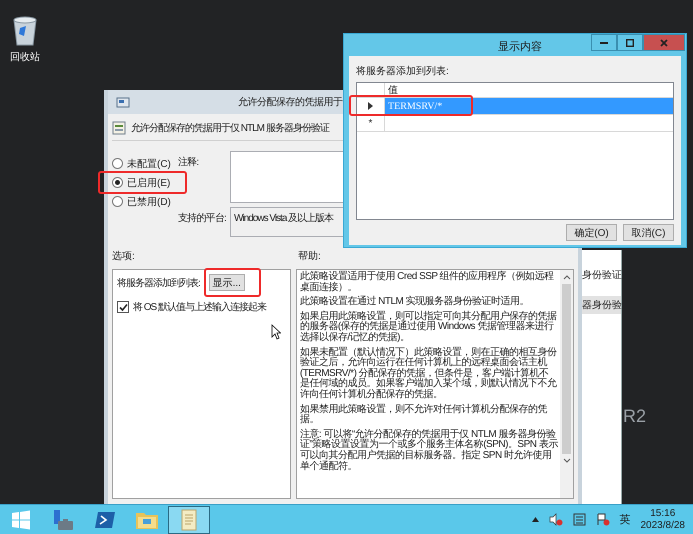 This screenshot has height=534, width=693. I want to click on mouse-cursor-icon, so click(276, 332).